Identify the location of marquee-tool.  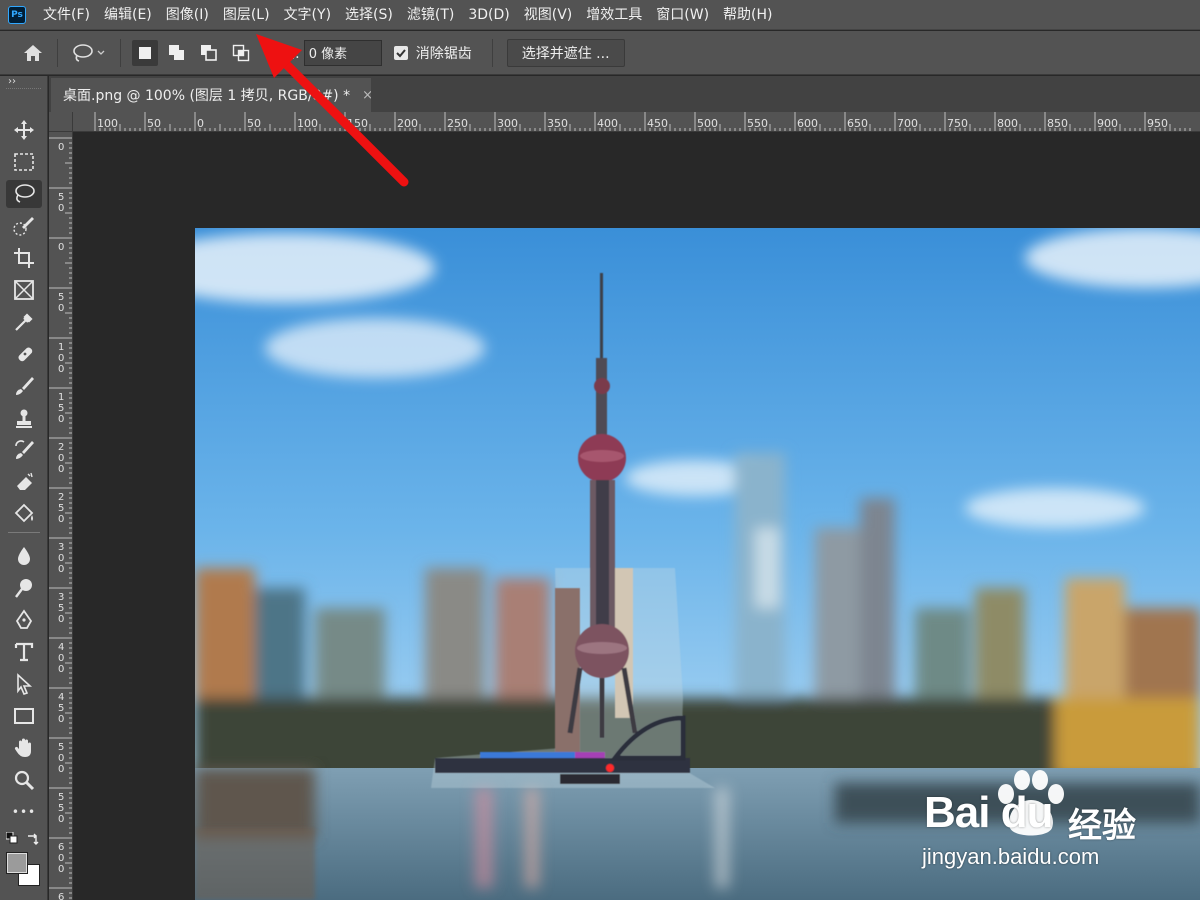
(24, 162).